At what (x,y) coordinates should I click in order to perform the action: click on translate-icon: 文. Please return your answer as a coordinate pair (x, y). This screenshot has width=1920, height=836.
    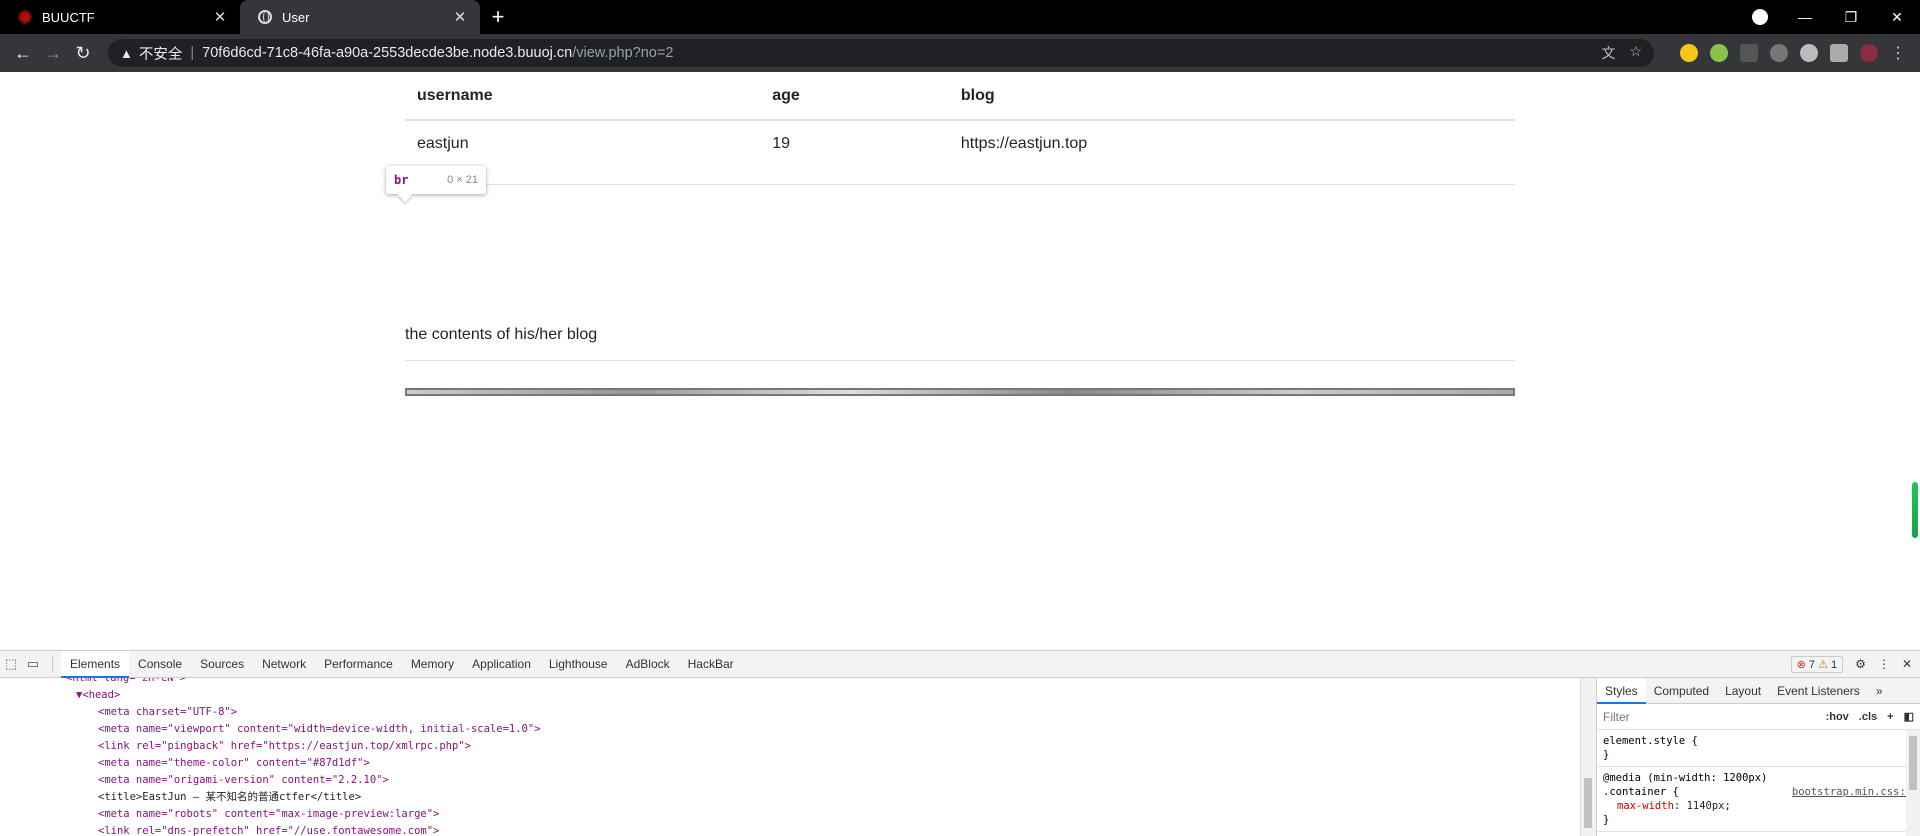
    Looking at the image, I should click on (1608, 53).